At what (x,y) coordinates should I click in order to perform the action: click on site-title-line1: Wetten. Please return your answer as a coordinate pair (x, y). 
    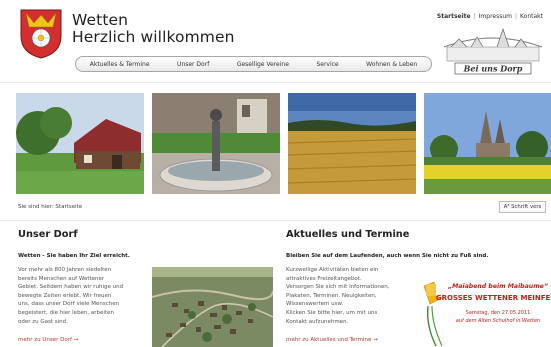
    Looking at the image, I should click on (100, 20).